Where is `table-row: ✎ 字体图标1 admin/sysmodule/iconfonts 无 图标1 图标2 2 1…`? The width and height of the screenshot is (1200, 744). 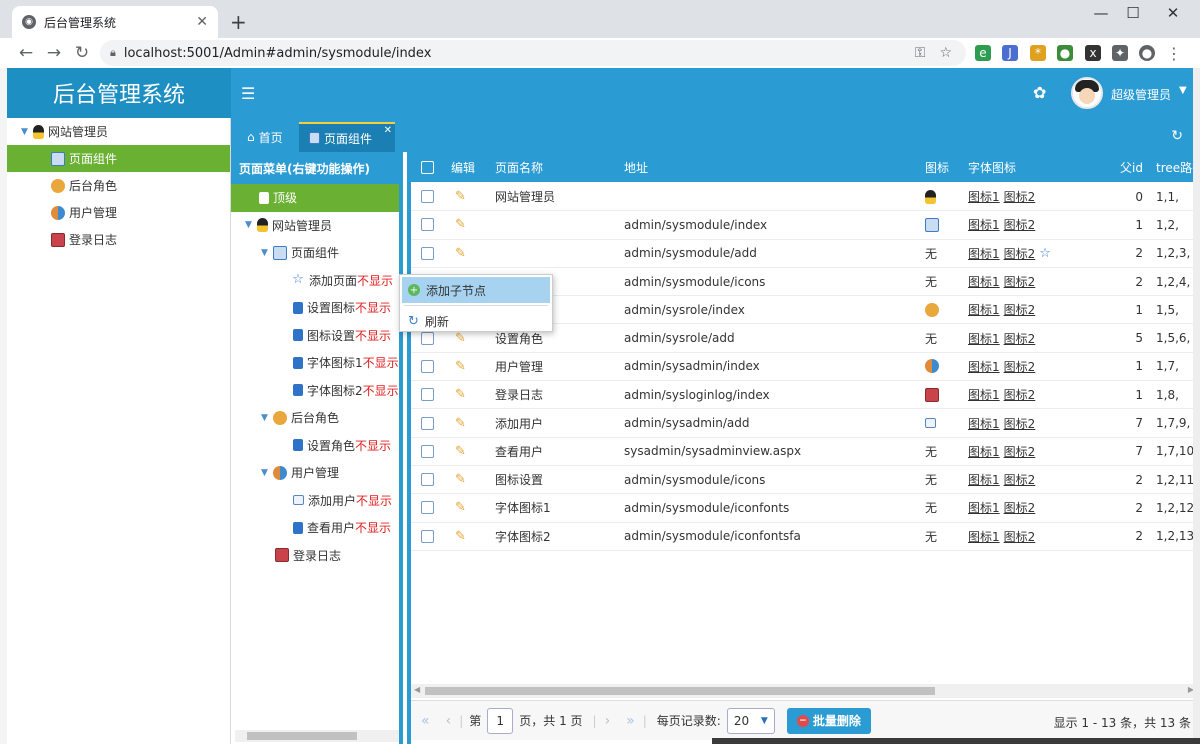
table-row: ✎ 字体图标1 admin/sysmodule/iconfonts 无 图标1 图标2 2 1… is located at coordinates (802, 508).